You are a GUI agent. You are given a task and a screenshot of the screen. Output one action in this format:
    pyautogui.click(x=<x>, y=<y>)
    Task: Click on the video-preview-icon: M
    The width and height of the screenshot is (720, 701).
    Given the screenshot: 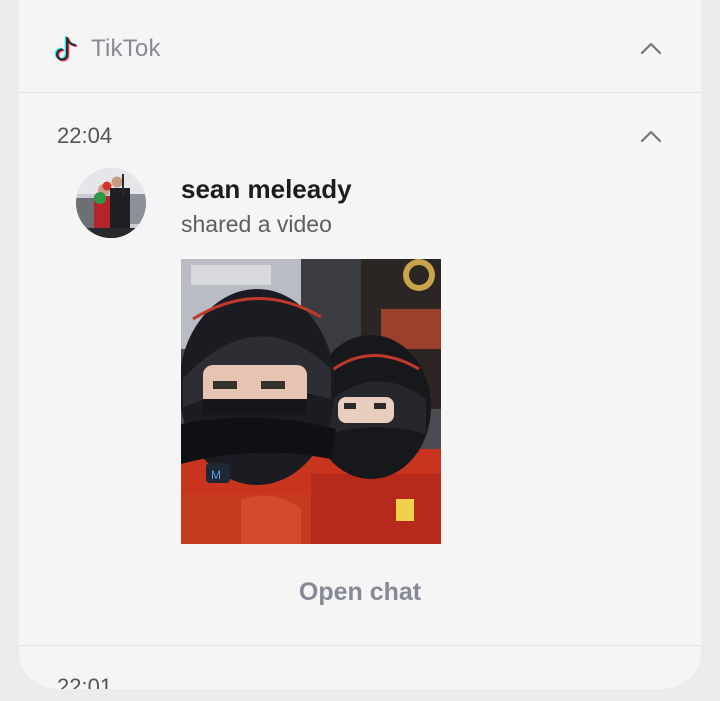 What is the action you would take?
    pyautogui.click(x=311, y=401)
    